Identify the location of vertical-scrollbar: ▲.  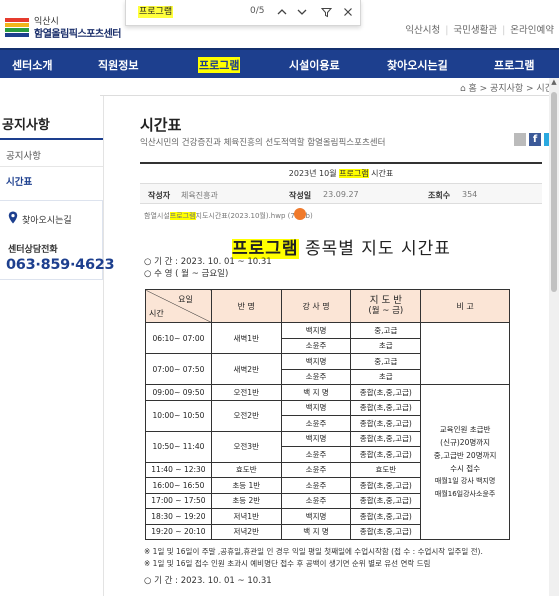
(554, 337).